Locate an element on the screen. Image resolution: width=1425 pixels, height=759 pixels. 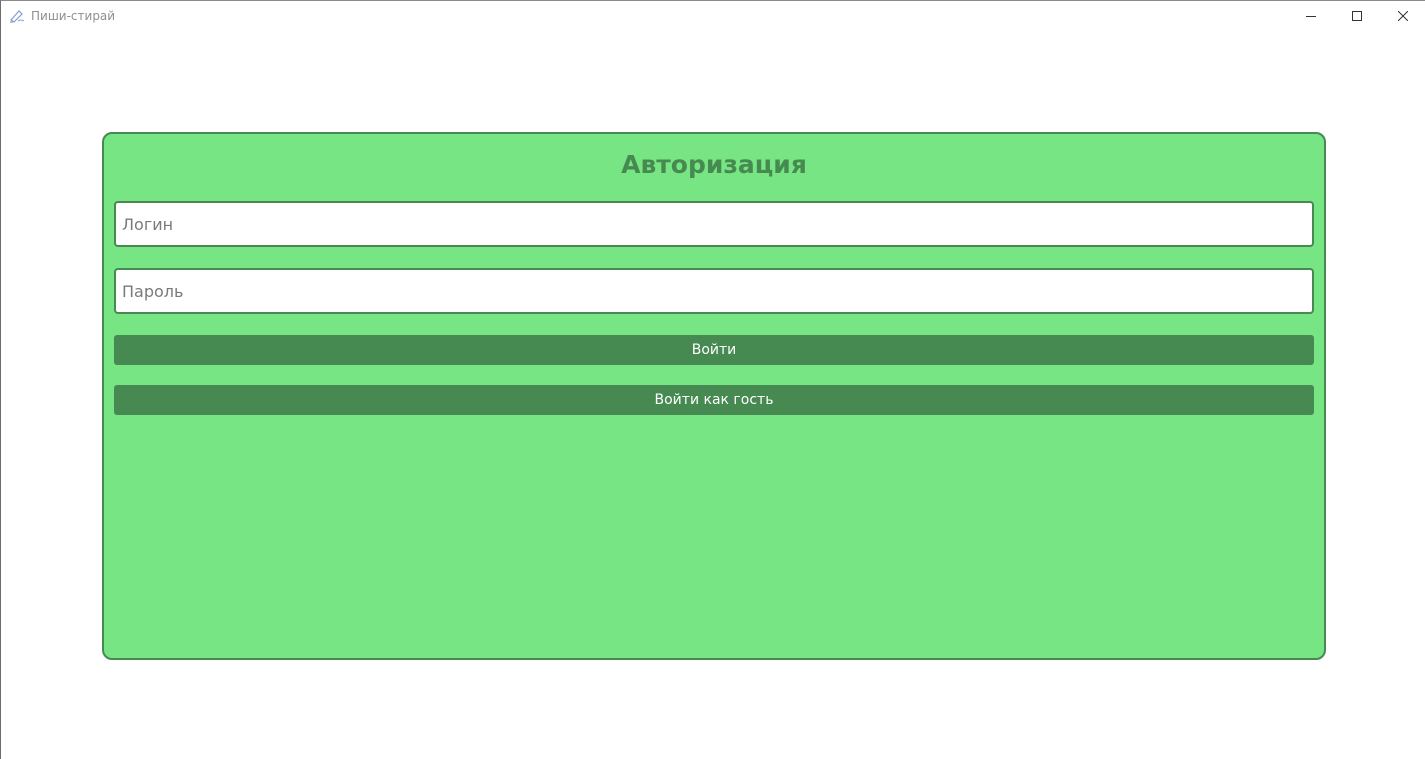
close-button is located at coordinates (1402, 16).